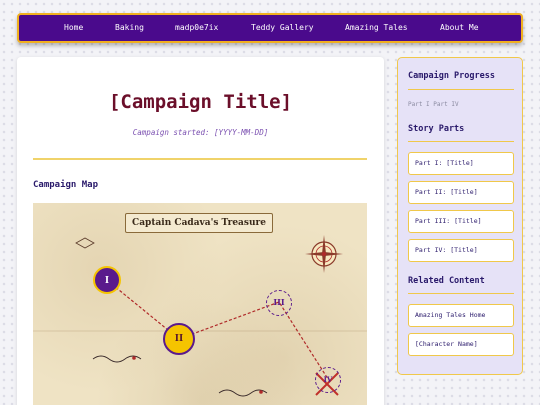 The image size is (540, 405). What do you see at coordinates (376, 28) in the screenshot?
I see `nav-amazing-tales: Amazing Tales` at bounding box center [376, 28].